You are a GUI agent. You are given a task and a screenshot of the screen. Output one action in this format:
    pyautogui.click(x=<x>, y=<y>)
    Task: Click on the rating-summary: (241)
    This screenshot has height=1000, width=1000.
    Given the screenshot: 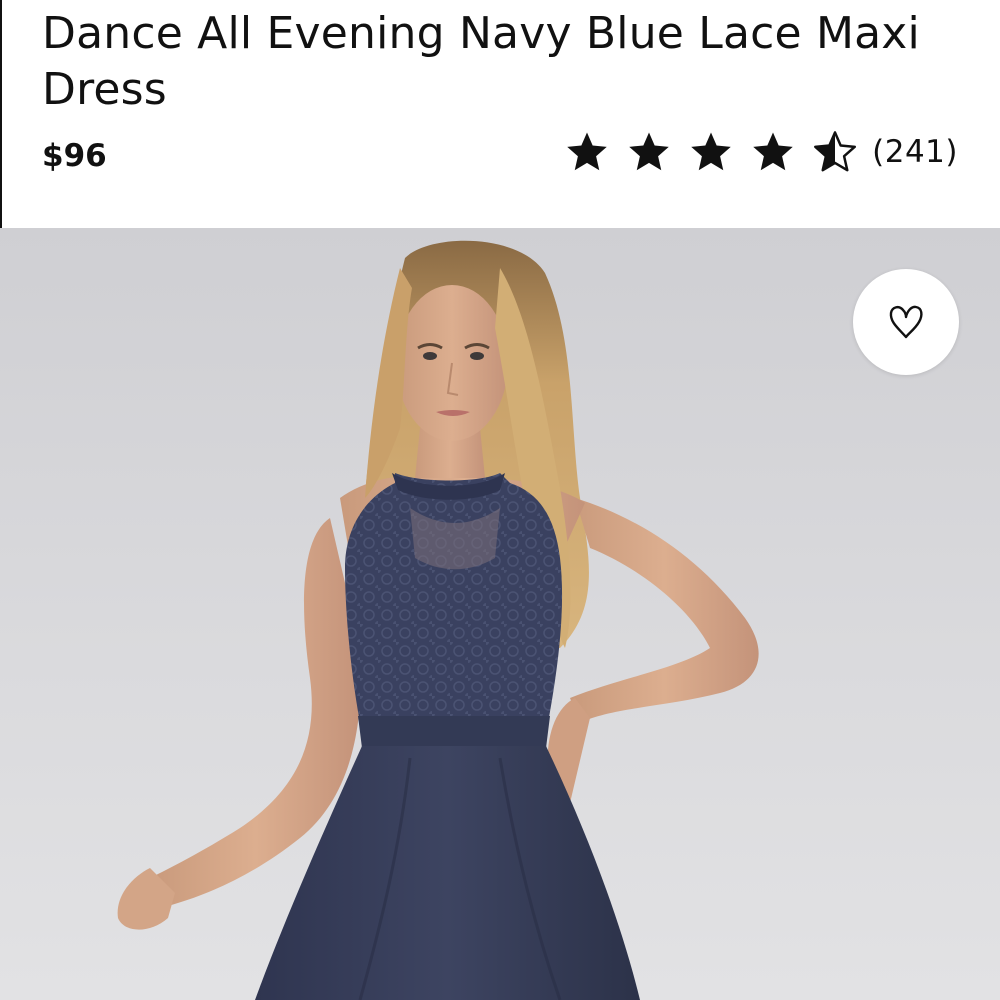 What is the action you would take?
    pyautogui.click(x=761, y=152)
    